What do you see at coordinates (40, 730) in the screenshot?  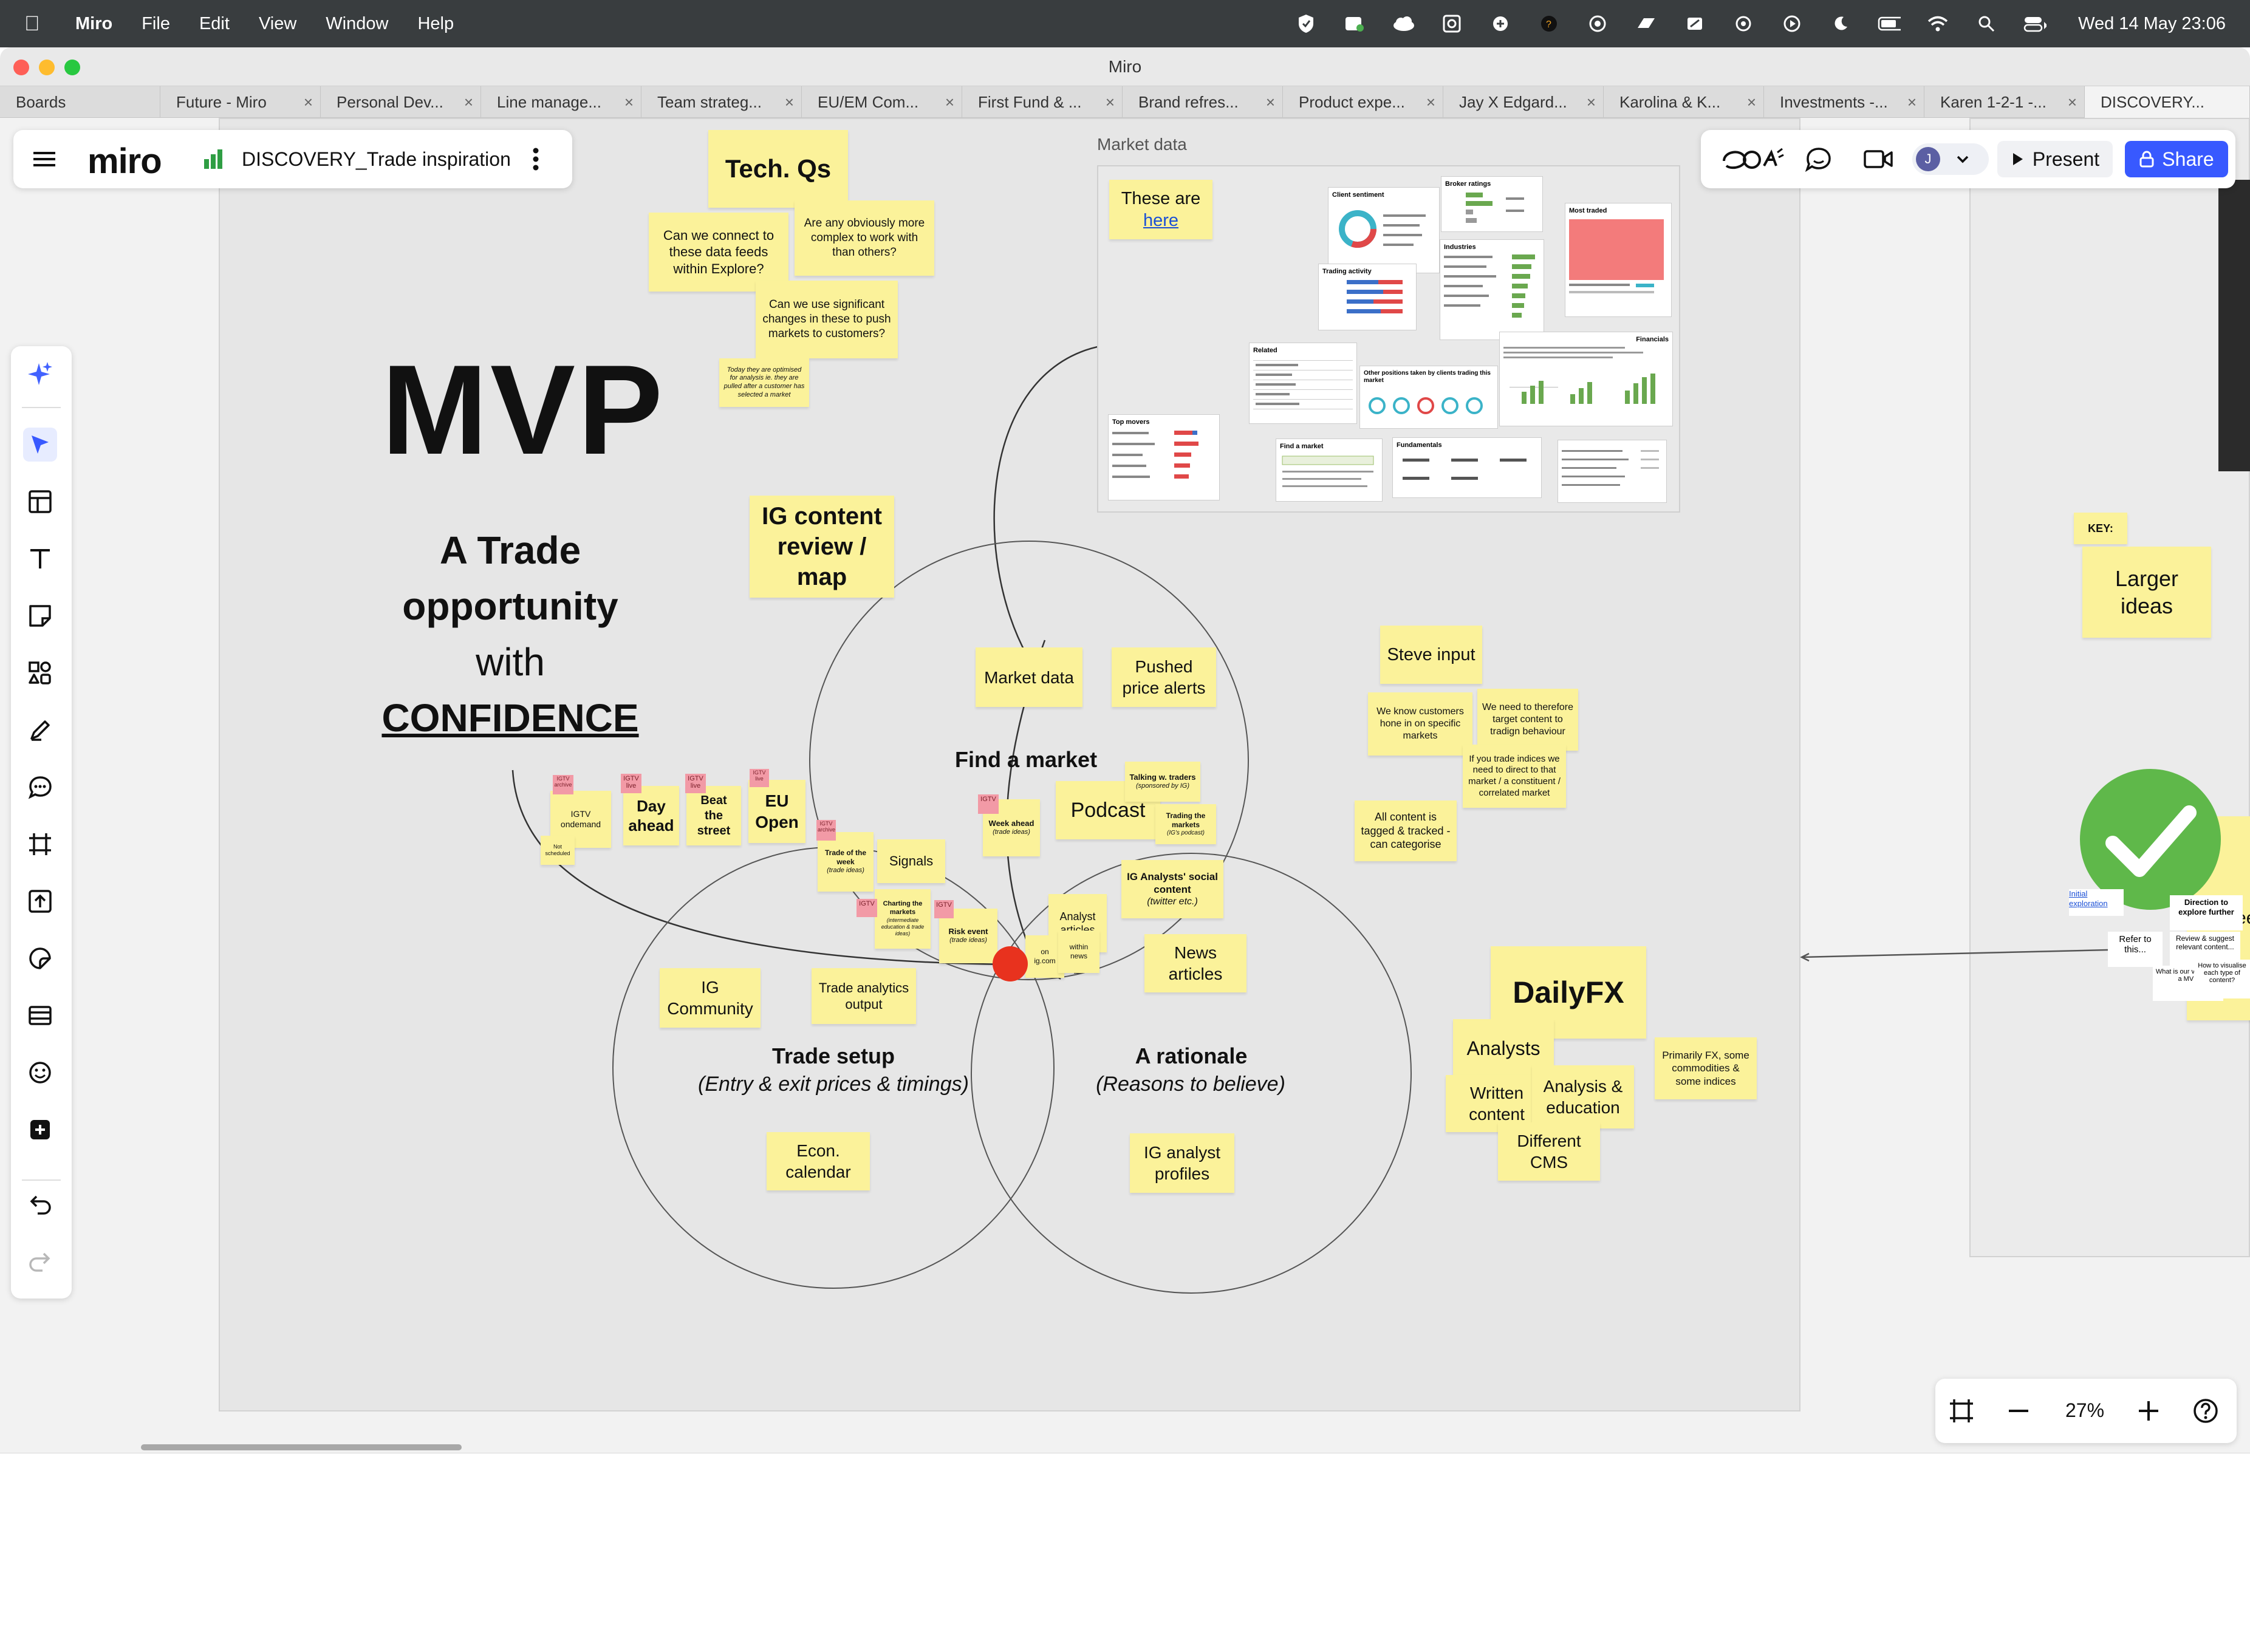 I see `pen-icon` at bounding box center [40, 730].